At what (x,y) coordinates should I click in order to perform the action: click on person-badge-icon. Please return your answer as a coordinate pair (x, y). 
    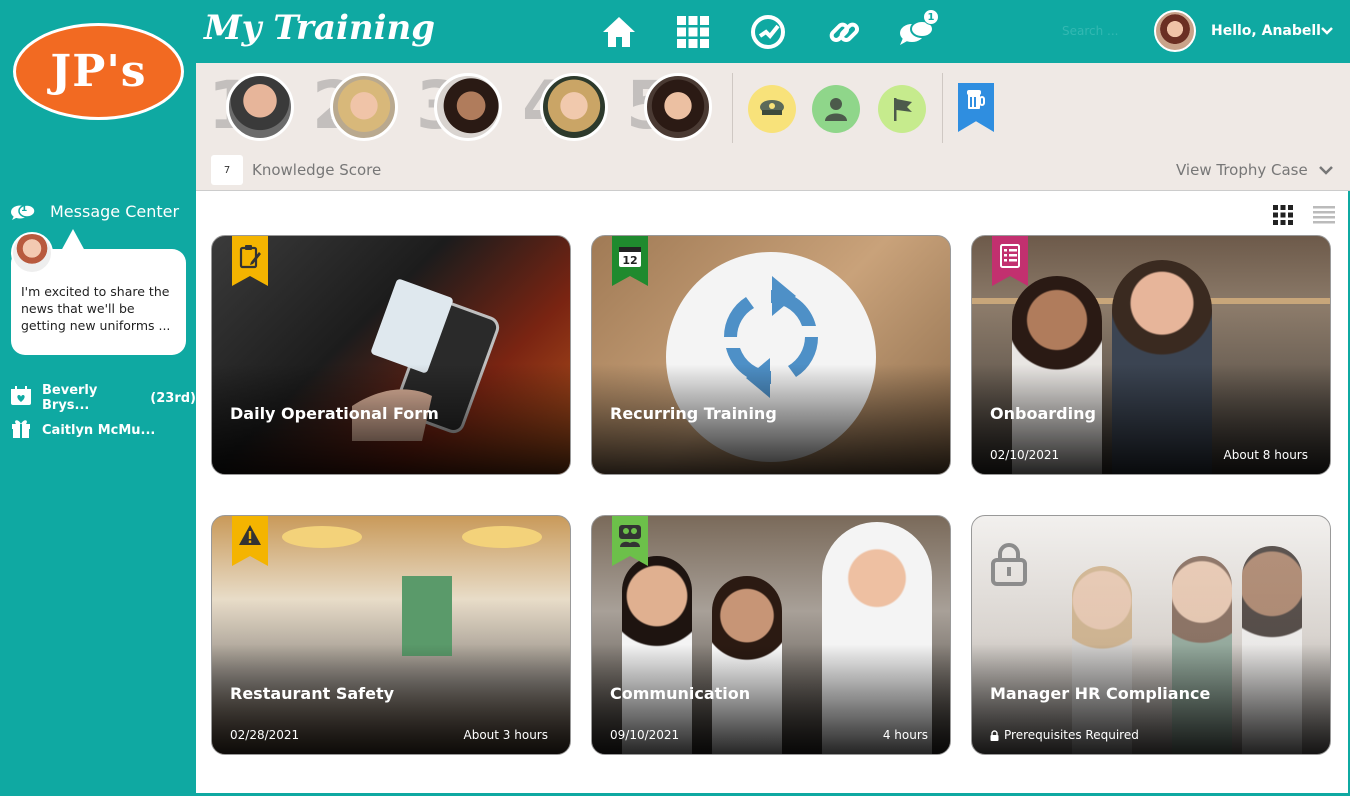
    Looking at the image, I should click on (836, 109).